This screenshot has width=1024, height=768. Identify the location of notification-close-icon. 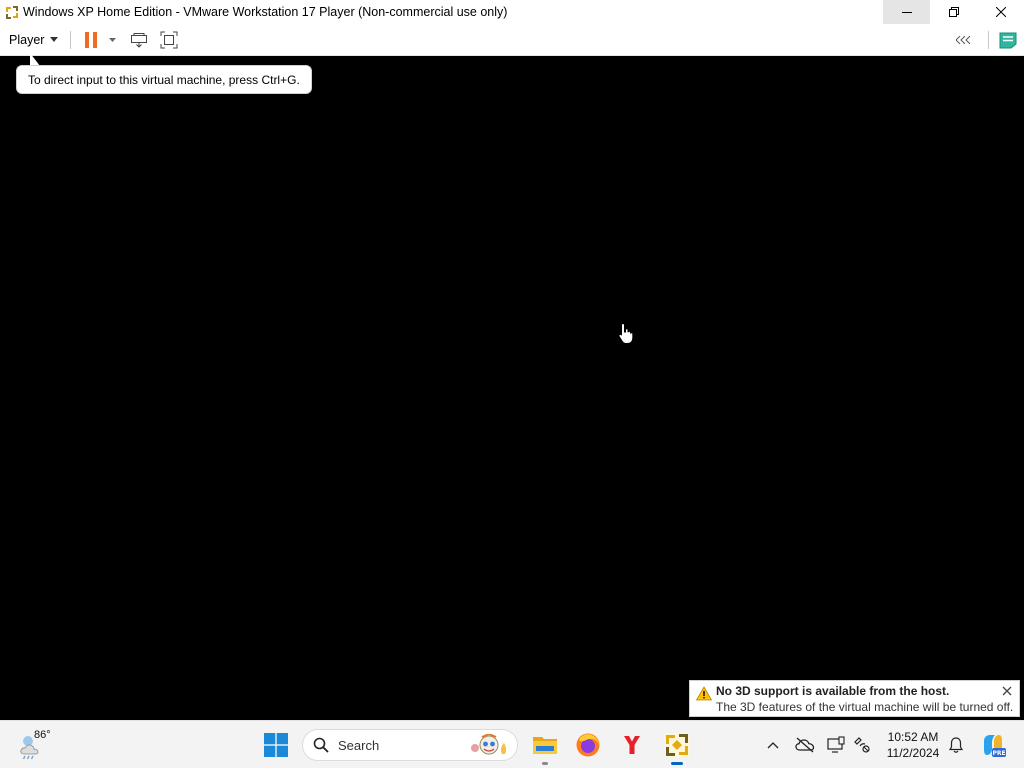
(1007, 691).